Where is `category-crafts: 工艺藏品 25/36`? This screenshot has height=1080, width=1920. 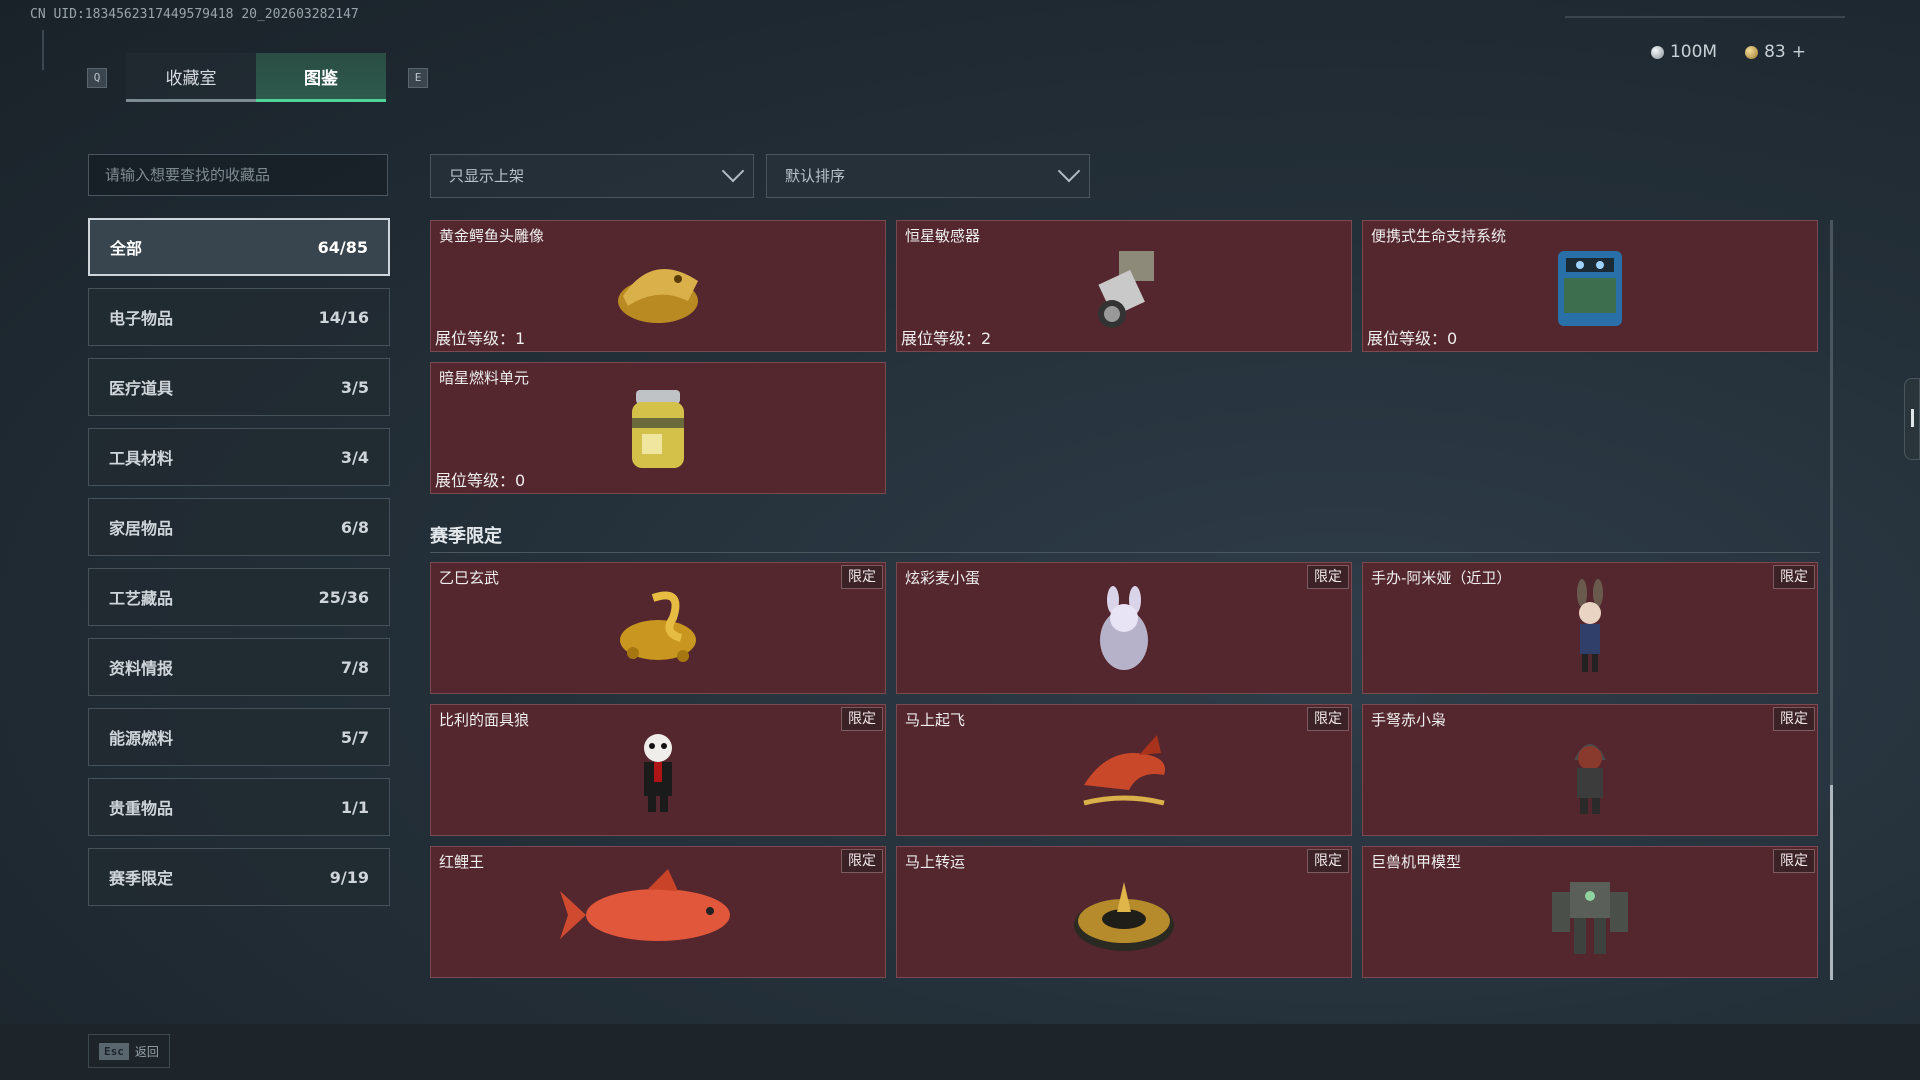 category-crafts: 工艺藏品 25/36 is located at coordinates (239, 597).